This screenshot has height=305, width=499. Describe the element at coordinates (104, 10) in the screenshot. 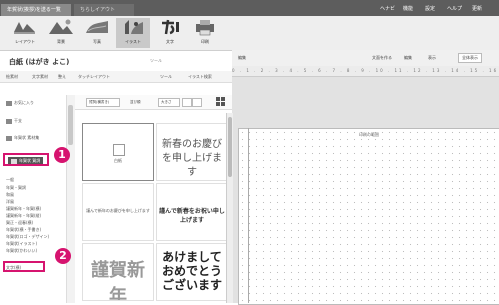

I see `tab-second: ちらしイアウト` at that location.